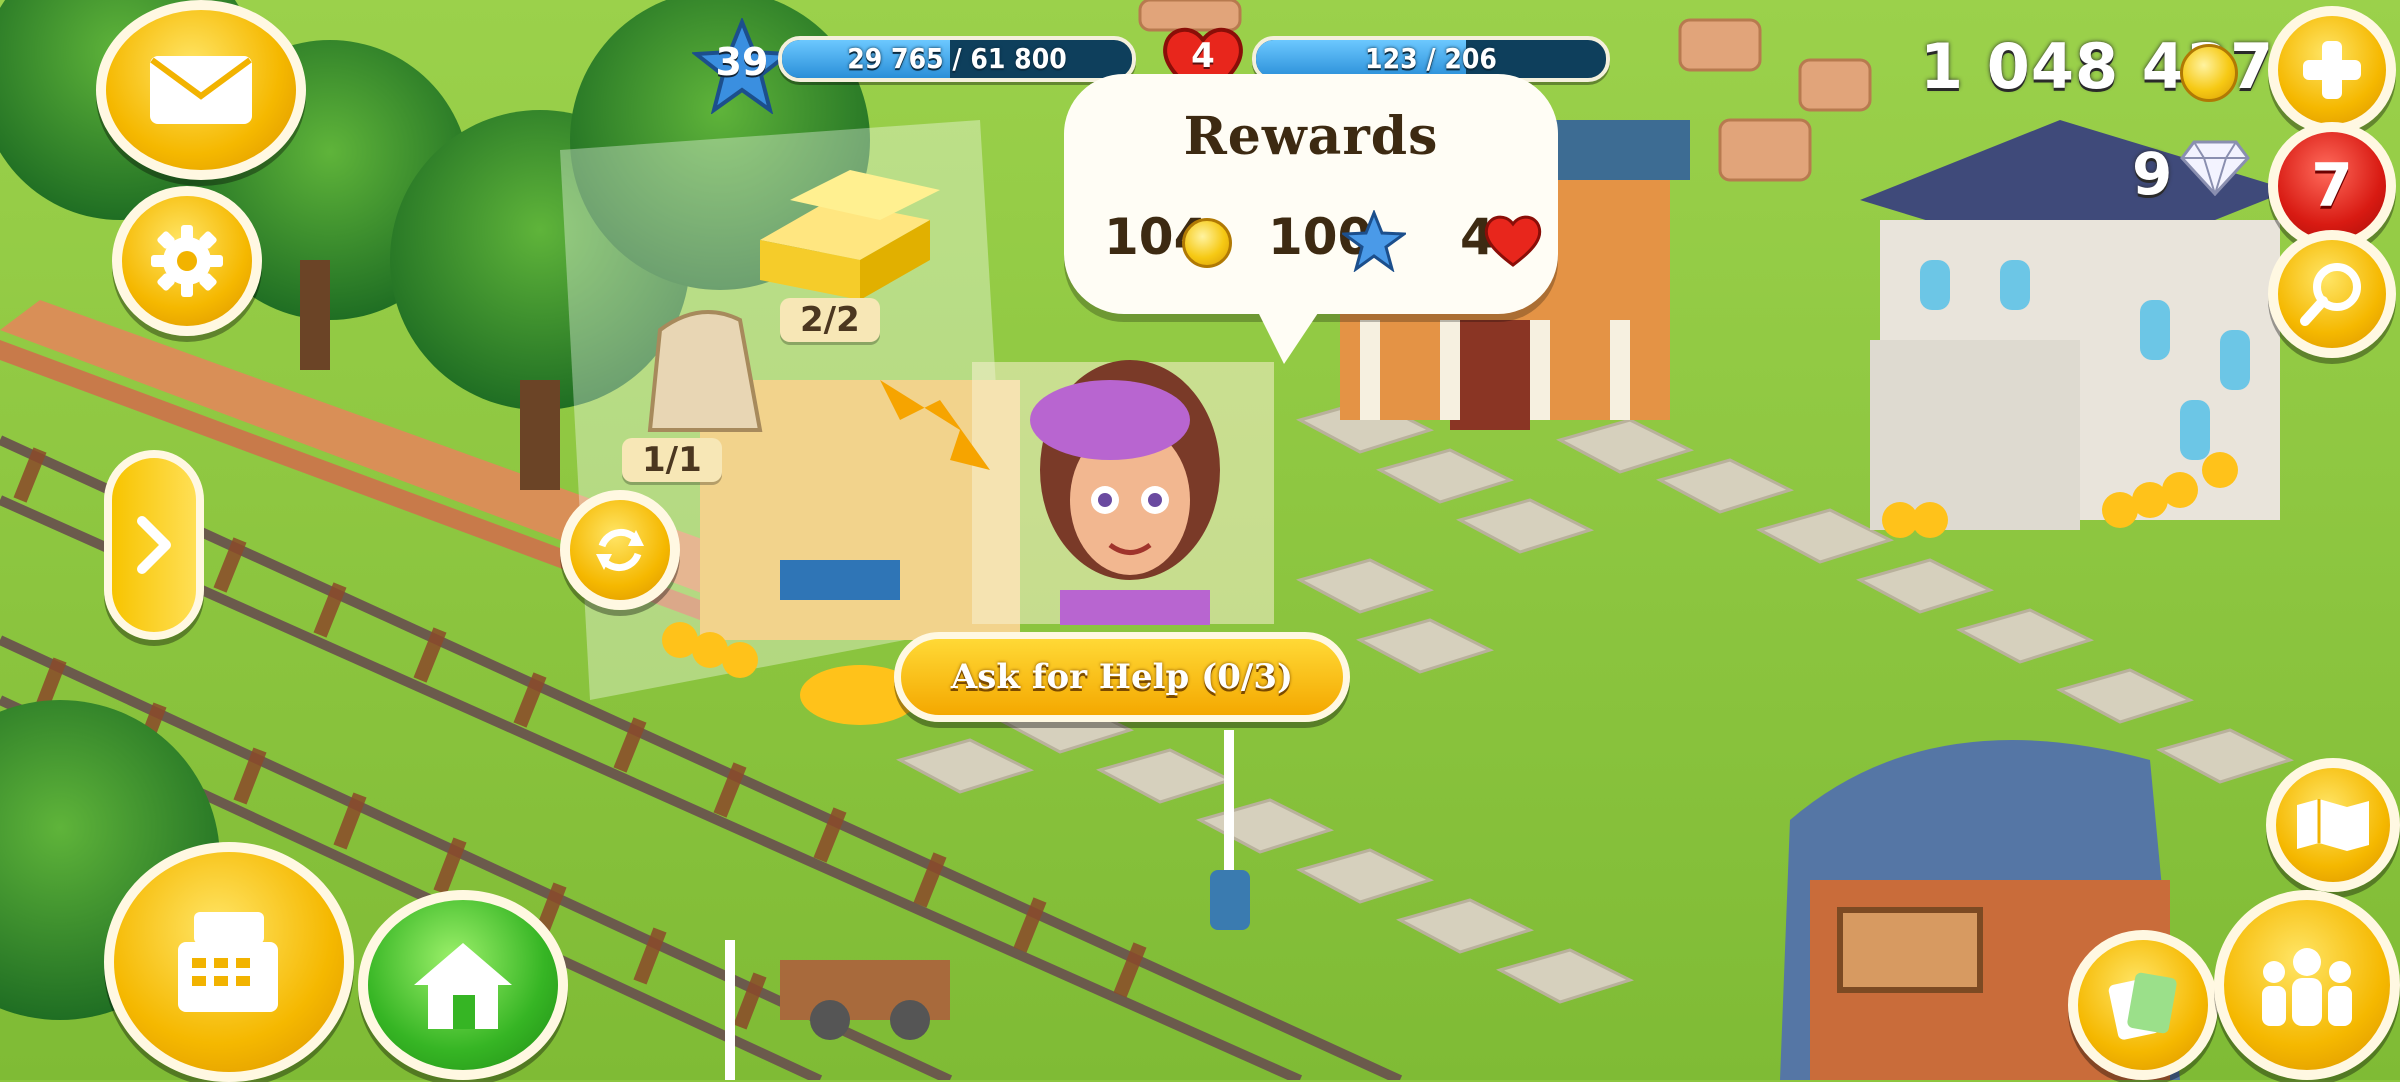 Image resolution: width=2400 pixels, height=1082 pixels. I want to click on house-icon, so click(463, 986).